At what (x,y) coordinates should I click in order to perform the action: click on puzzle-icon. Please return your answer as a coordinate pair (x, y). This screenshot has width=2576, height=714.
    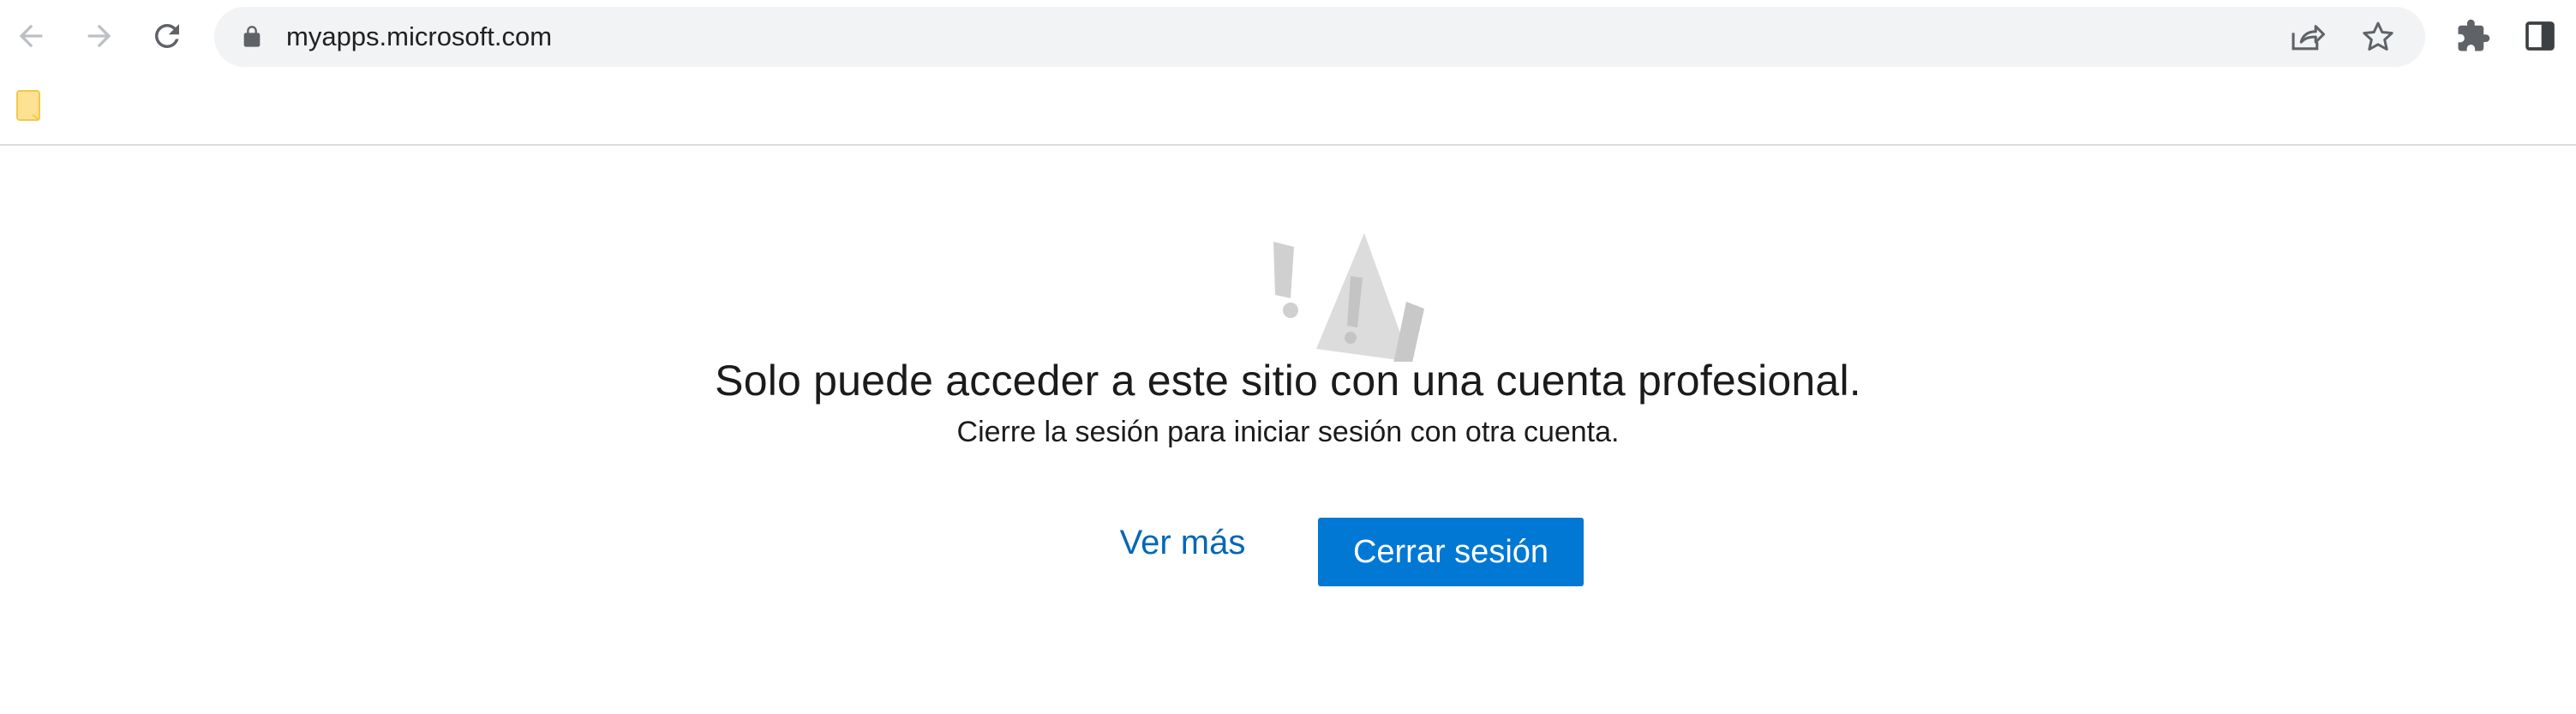
    Looking at the image, I should click on (2474, 35).